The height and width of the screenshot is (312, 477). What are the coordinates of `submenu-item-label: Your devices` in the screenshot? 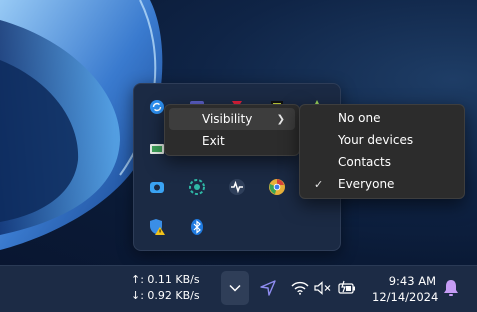 It's located at (376, 140).